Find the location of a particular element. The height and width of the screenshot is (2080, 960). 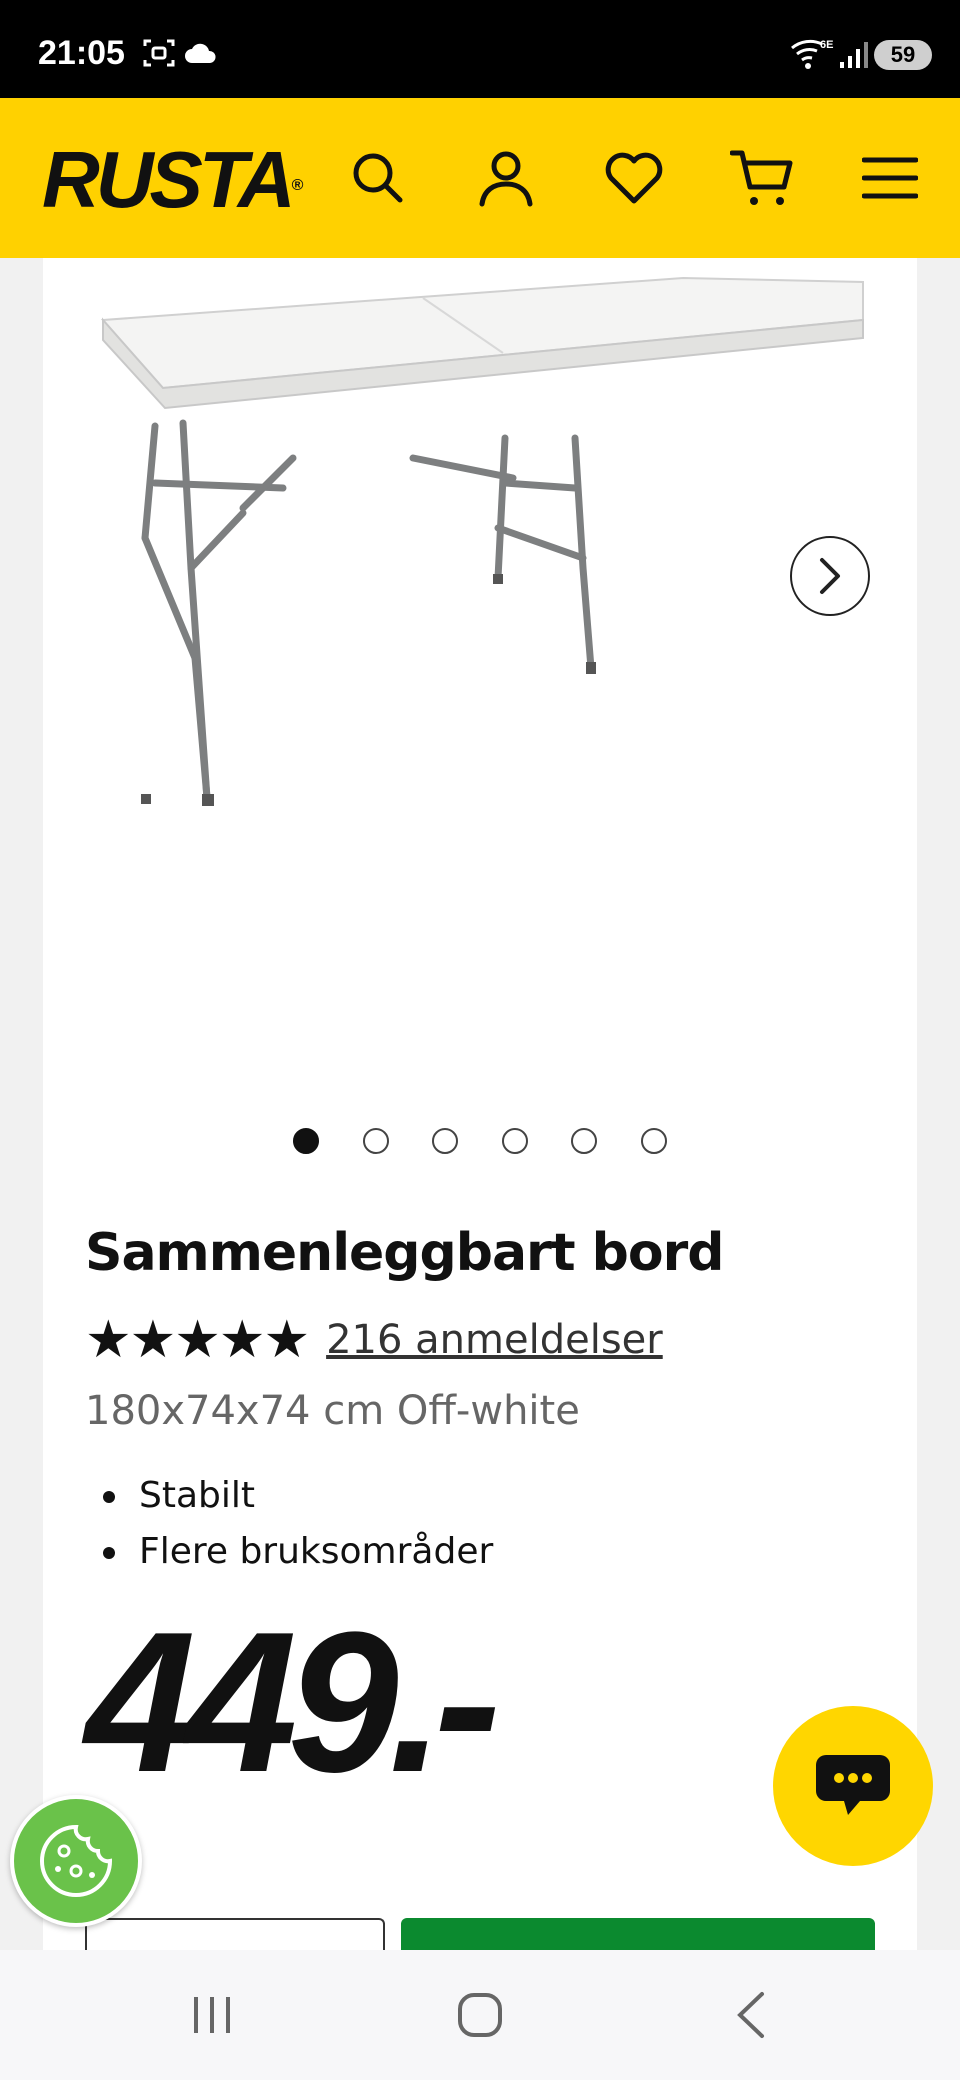

heart-icon is located at coordinates (634, 178).